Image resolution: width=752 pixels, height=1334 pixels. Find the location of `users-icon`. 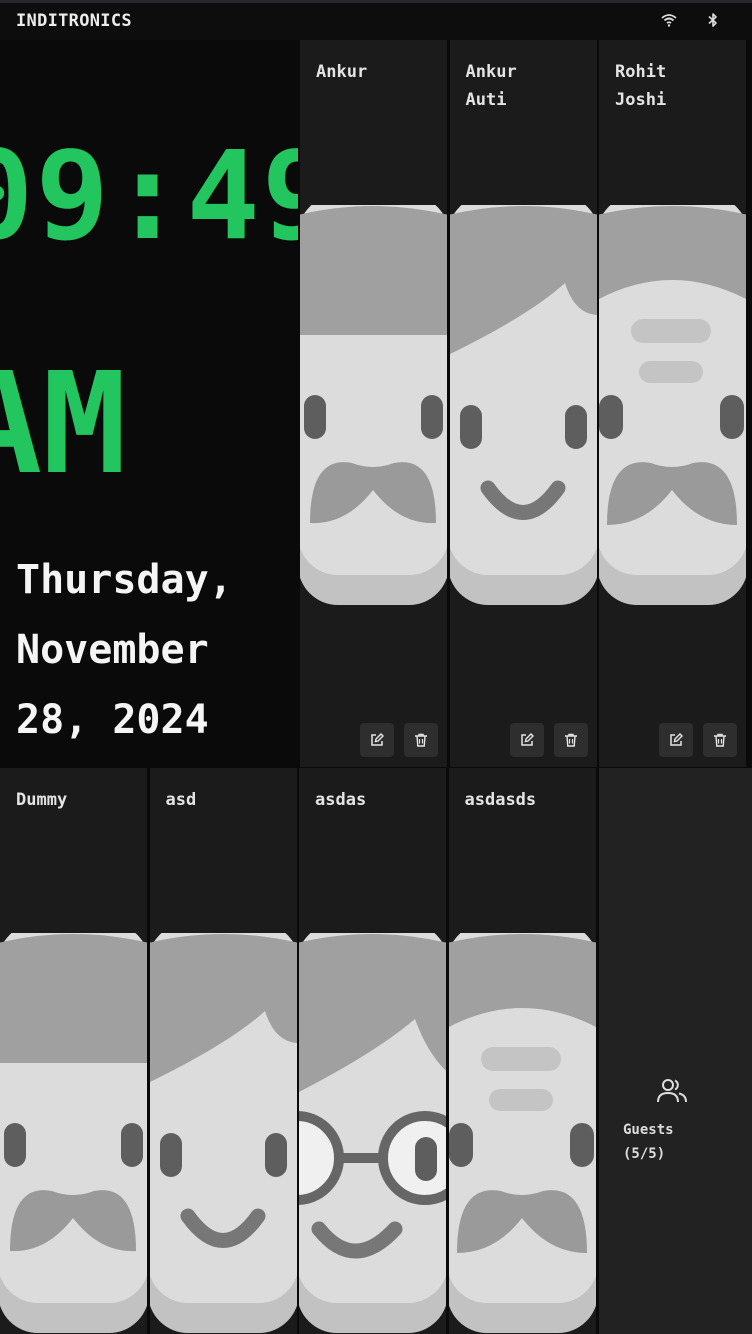

users-icon is located at coordinates (672, 1093).